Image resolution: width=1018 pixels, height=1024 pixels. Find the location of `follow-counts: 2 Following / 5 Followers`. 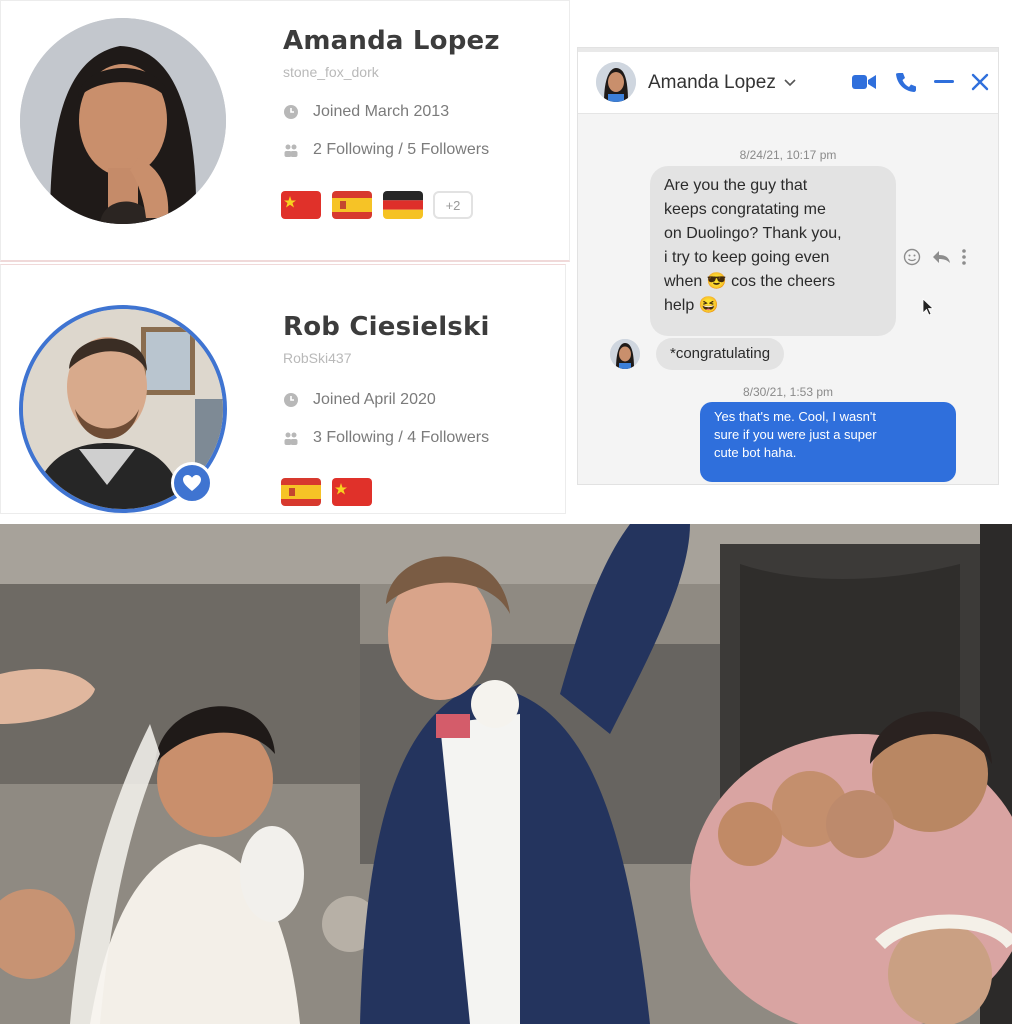

follow-counts: 2 Following / 5 Followers is located at coordinates (401, 149).